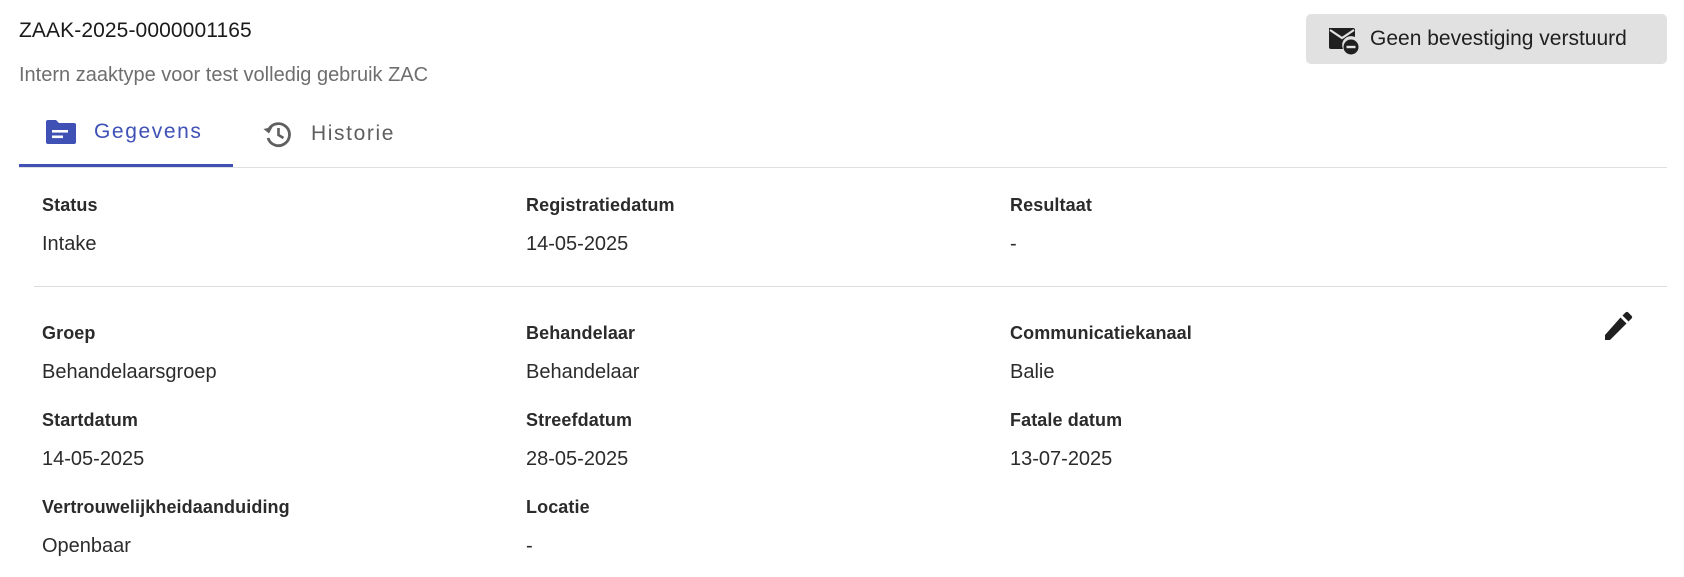  I want to click on field-communicatiekanaal: Communicatiekanaal Balie, so click(1230, 353).